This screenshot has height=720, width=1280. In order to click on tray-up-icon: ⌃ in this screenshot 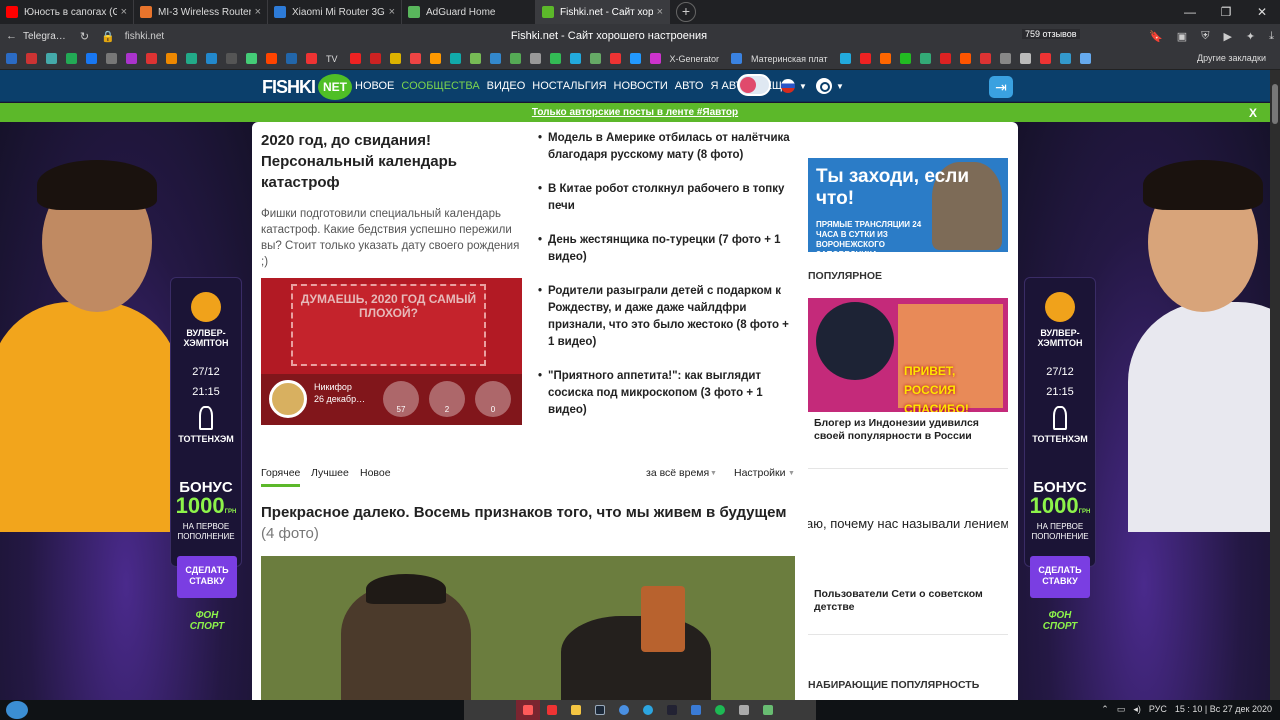, I will do `click(1105, 709)`.